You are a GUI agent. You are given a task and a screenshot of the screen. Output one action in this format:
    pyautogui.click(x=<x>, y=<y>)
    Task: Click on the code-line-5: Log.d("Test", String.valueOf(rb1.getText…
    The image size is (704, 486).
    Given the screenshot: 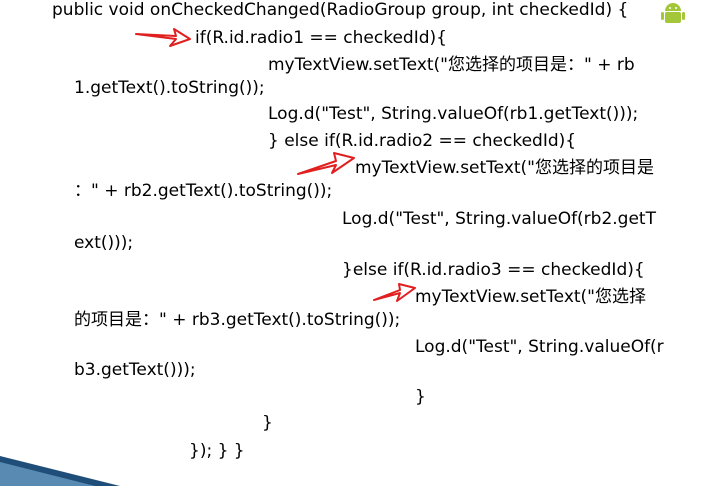 What is the action you would take?
    pyautogui.click(x=453, y=114)
    